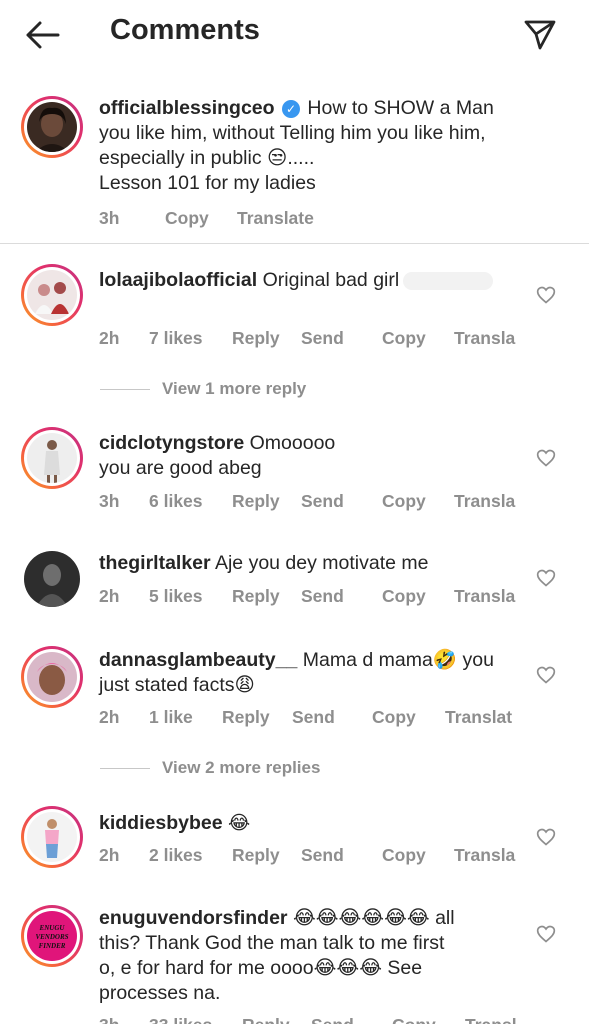  Describe the element at coordinates (176, 501) in the screenshot. I see `likes-count: 6 likes` at that location.